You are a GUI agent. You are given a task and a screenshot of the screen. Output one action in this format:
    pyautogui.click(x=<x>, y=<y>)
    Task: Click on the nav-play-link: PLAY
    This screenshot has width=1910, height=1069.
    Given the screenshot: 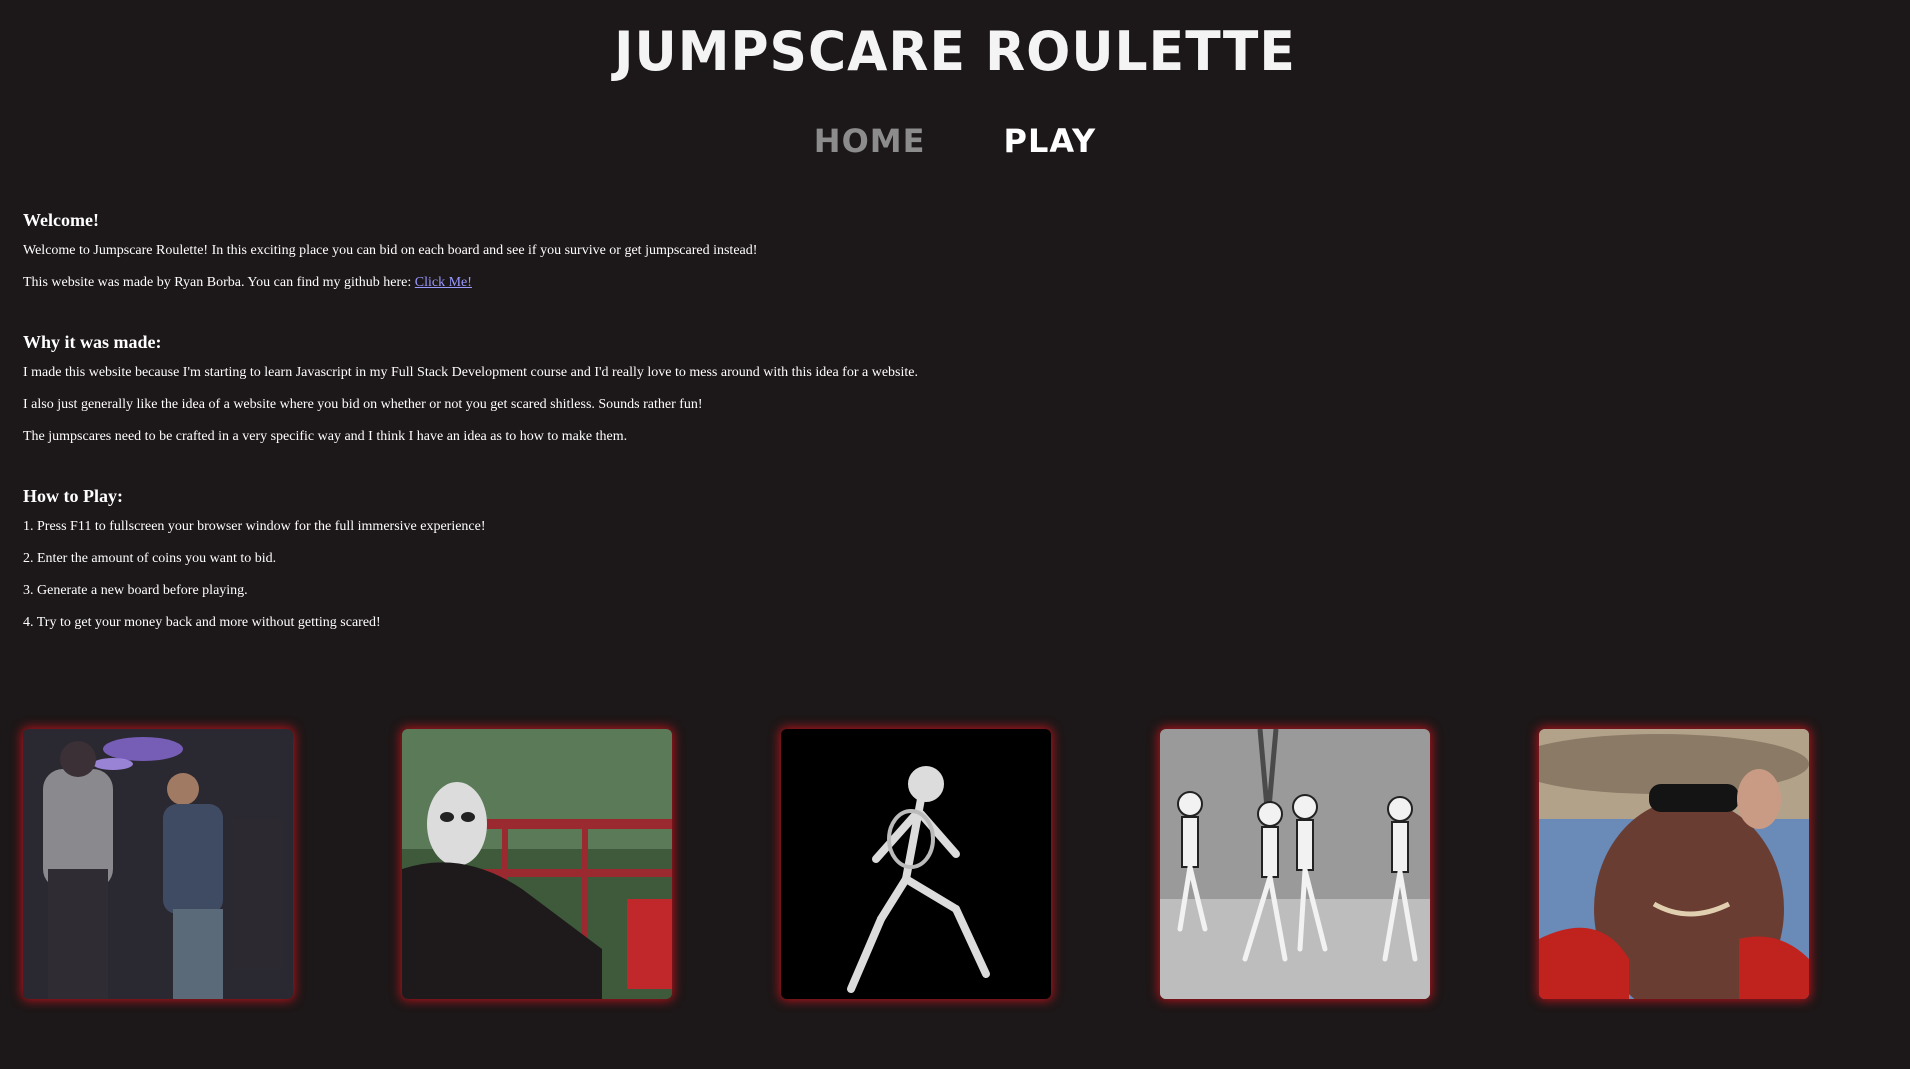 What is the action you would take?
    pyautogui.click(x=1049, y=141)
    